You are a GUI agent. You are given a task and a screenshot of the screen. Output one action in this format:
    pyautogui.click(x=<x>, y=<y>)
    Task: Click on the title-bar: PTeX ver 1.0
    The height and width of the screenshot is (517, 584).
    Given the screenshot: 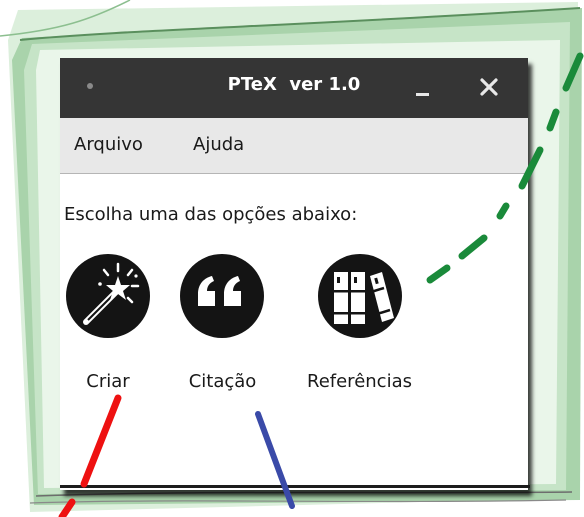 What is the action you would take?
    pyautogui.click(x=294, y=88)
    